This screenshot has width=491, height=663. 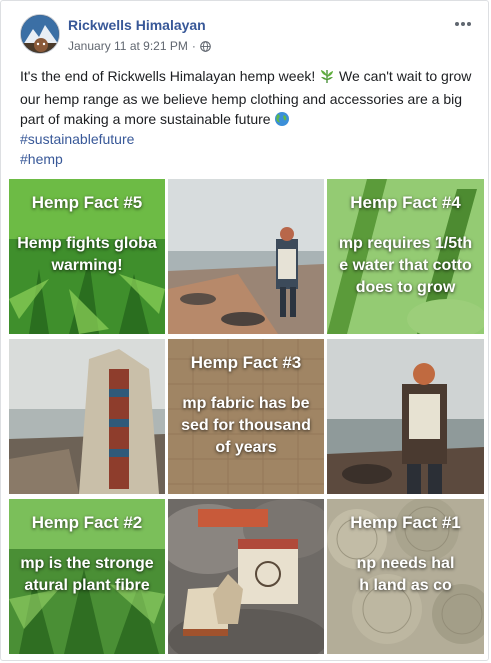 I want to click on fact-title: Hemp Fact #5, so click(x=87, y=202).